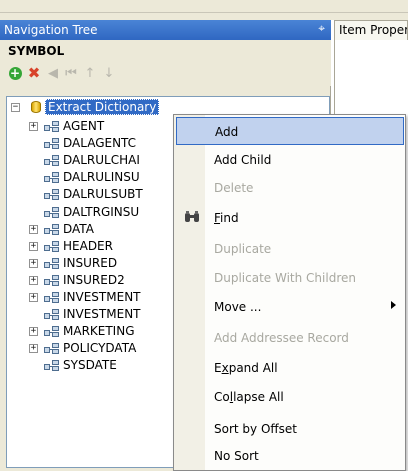  What do you see at coordinates (243, 249) in the screenshot?
I see `menu-item-label: Duplicate` at bounding box center [243, 249].